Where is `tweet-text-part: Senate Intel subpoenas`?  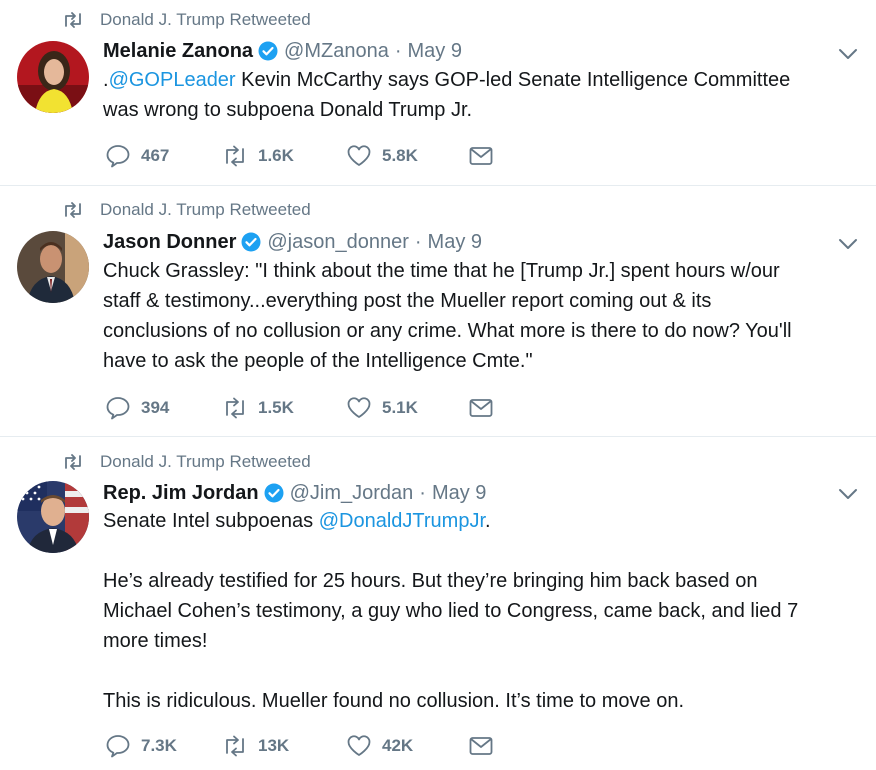 tweet-text-part: Senate Intel subpoenas is located at coordinates (211, 521).